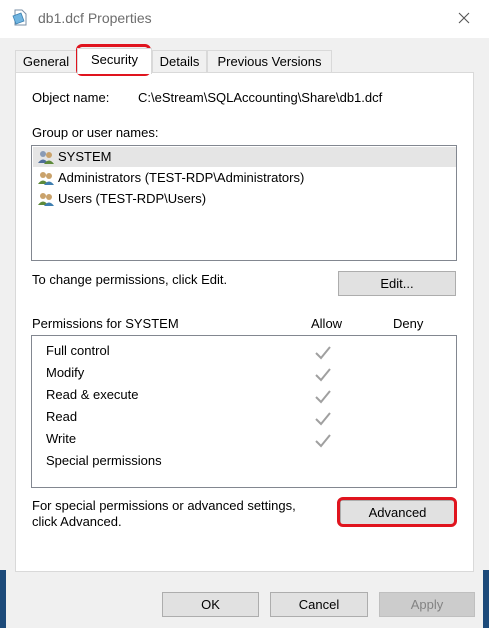 Image resolution: width=489 pixels, height=628 pixels. What do you see at coordinates (397, 512) in the screenshot?
I see `advanced-button: Advanced` at bounding box center [397, 512].